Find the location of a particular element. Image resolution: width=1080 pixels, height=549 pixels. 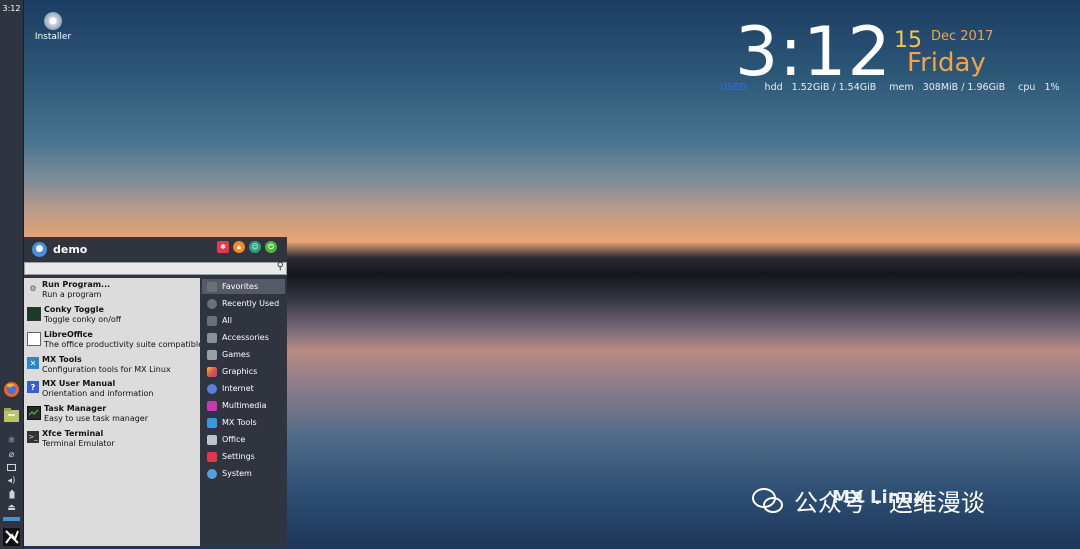

lock-screen-button: 🔒︎ is located at coordinates (239, 247).